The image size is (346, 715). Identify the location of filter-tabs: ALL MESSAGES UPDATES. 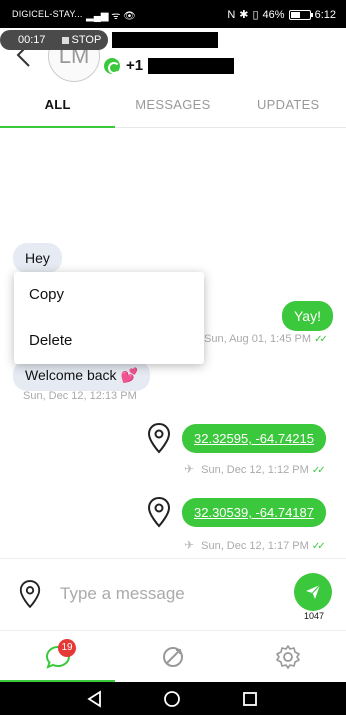
(173, 106).